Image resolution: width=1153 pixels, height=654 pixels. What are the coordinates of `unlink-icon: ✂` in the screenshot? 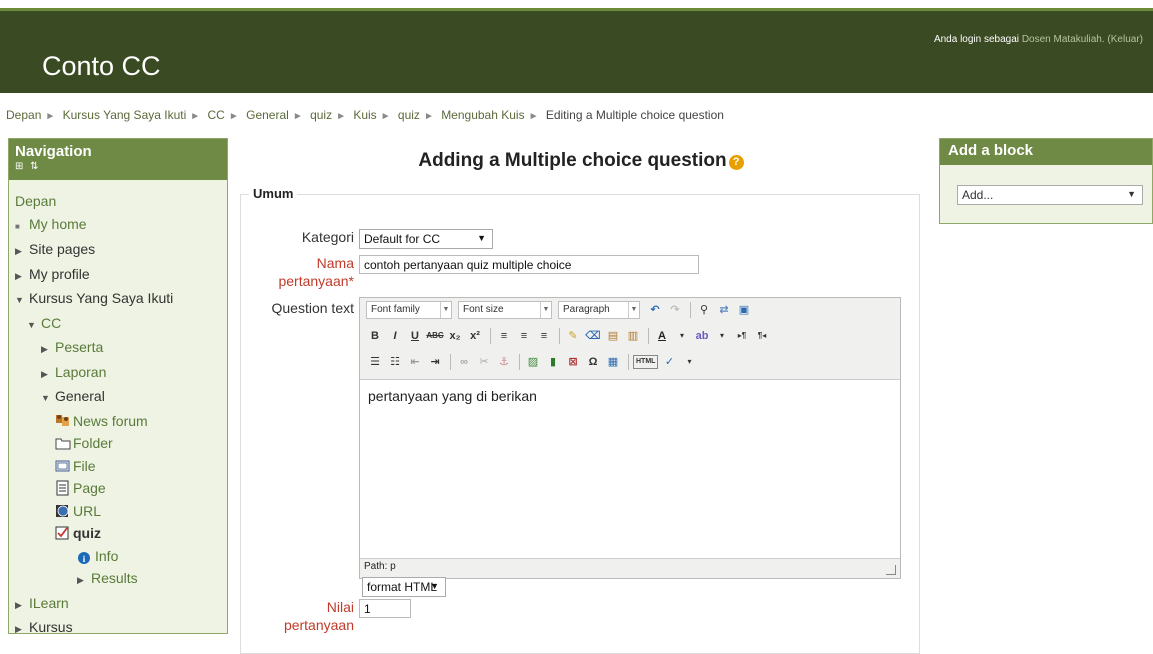 It's located at (484, 362).